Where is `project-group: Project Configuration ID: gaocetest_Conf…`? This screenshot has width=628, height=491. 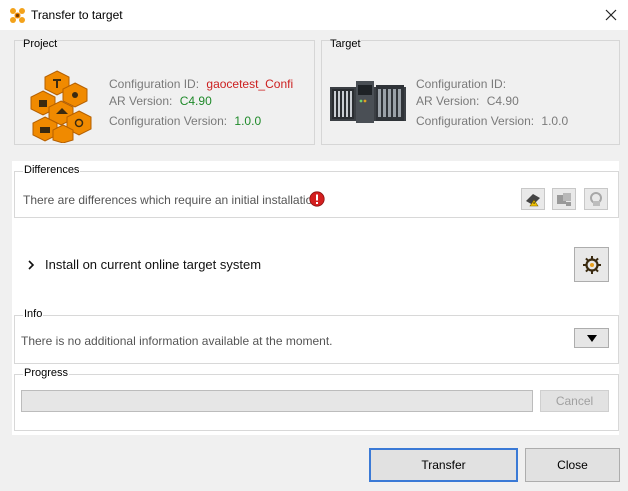
project-group: Project Configuration ID: gaocetest_Conf… is located at coordinates (164, 91).